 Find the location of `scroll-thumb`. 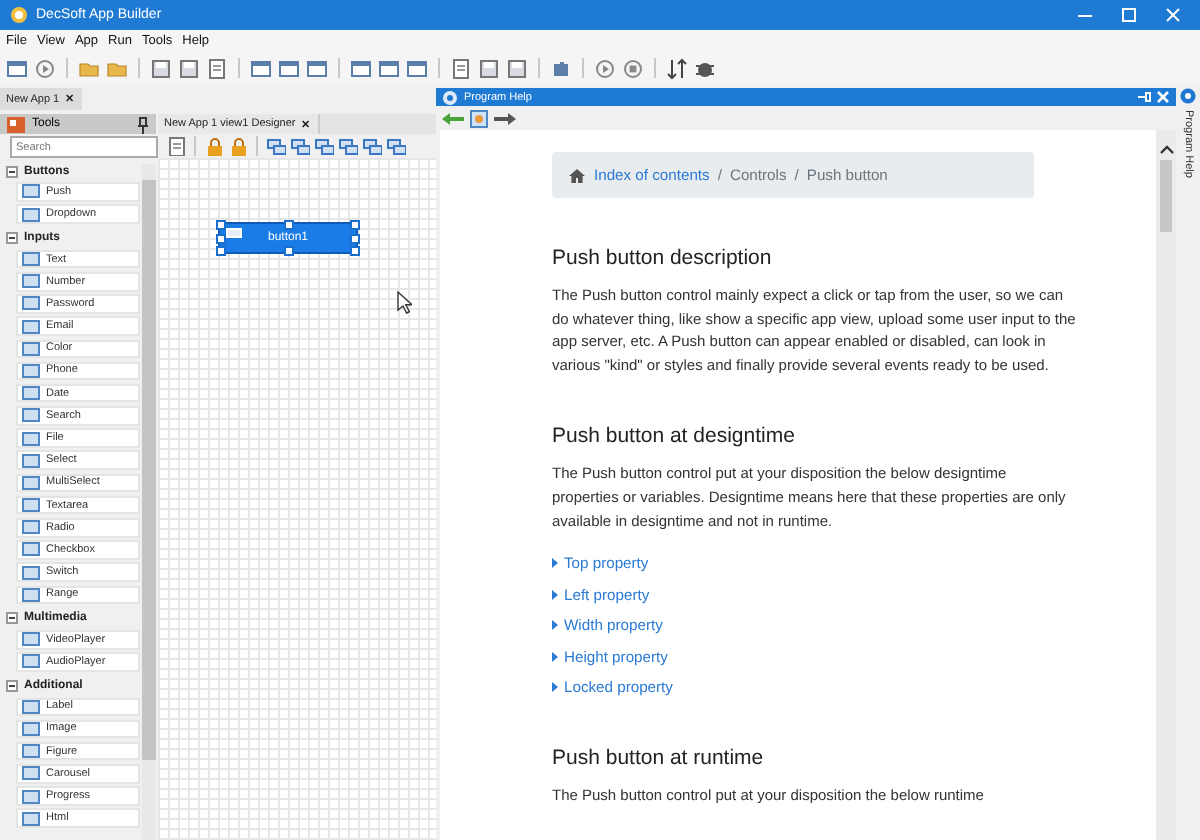

scroll-thumb is located at coordinates (1166, 196).